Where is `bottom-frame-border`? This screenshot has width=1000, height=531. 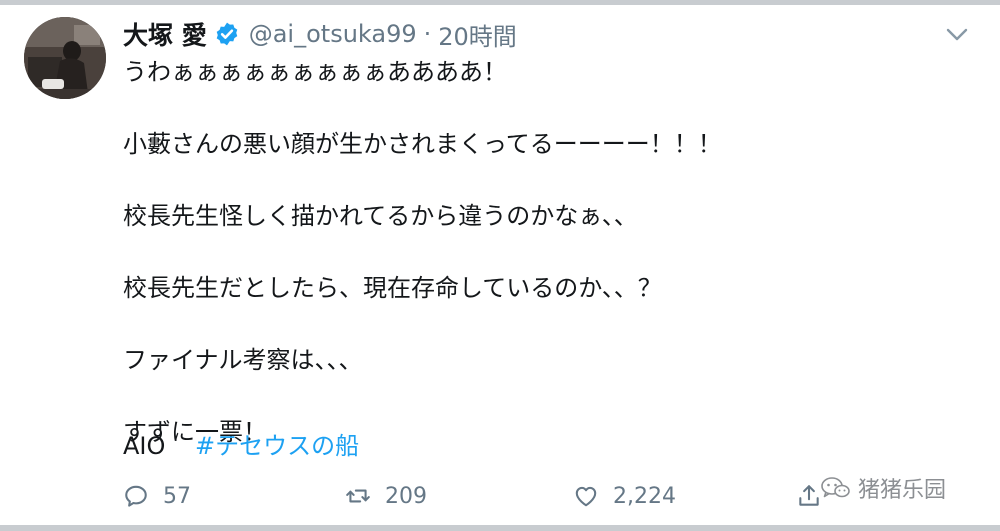
bottom-frame-border is located at coordinates (500, 528).